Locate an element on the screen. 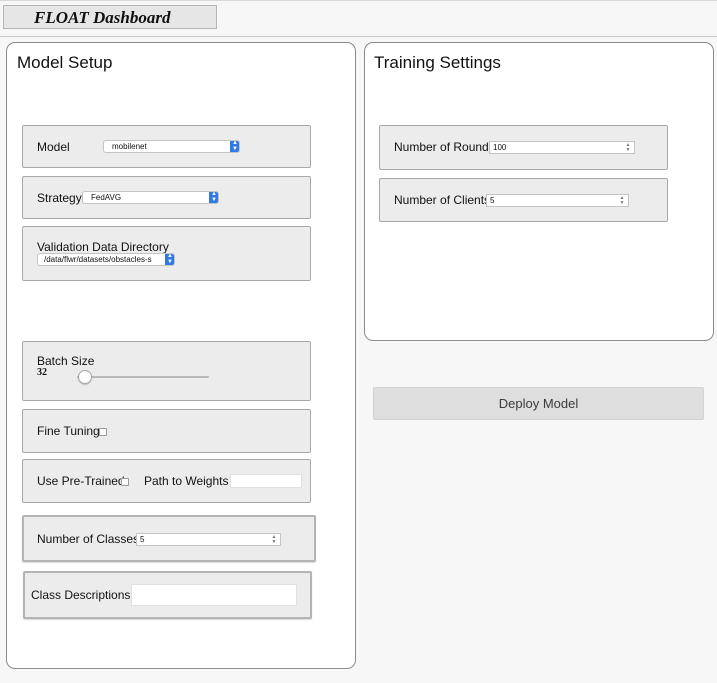 Image resolution: width=717 pixels, height=683 pixels. model-label: Model is located at coordinates (53, 147).